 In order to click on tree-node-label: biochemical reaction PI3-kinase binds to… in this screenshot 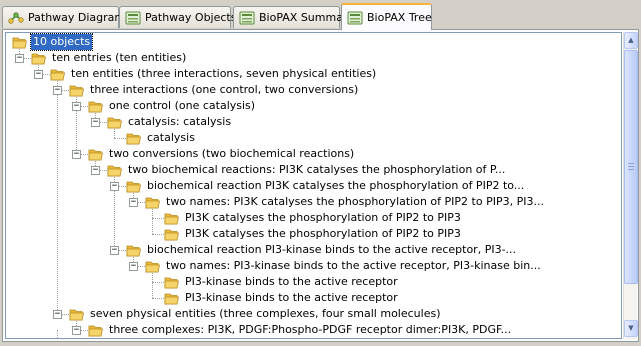, I will do `click(332, 249)`.